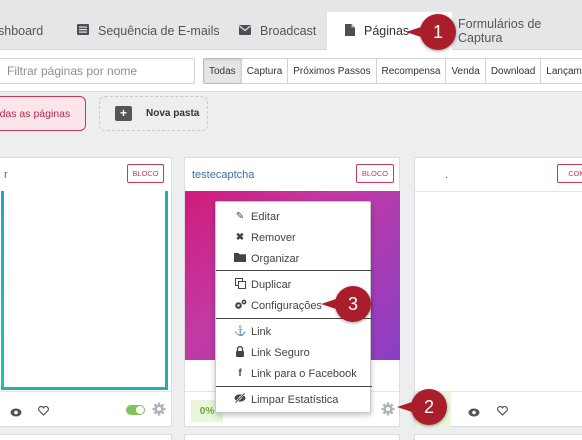 This screenshot has height=440, width=582. I want to click on tab-sequencia-emails: Sequência de E-mails, so click(157, 31).